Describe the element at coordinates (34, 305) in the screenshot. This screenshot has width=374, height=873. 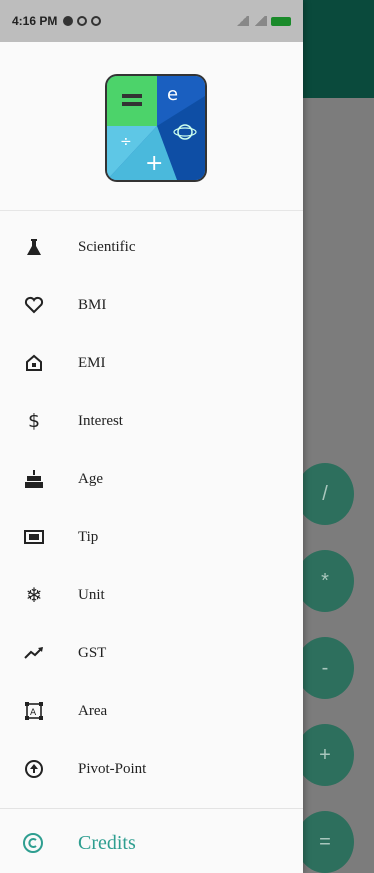
I see `heart-icon` at that location.